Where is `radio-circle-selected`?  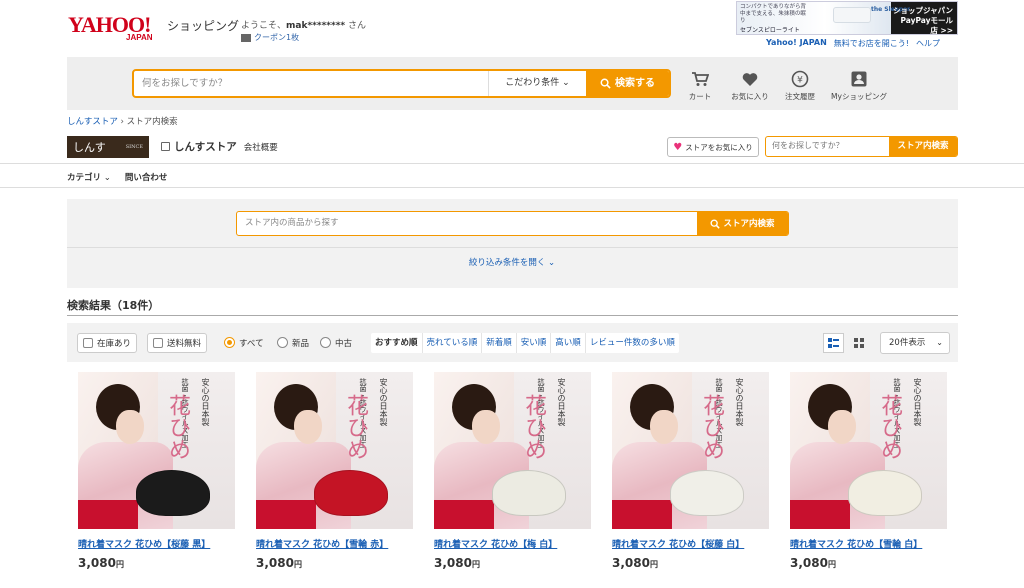 radio-circle-selected is located at coordinates (229, 342).